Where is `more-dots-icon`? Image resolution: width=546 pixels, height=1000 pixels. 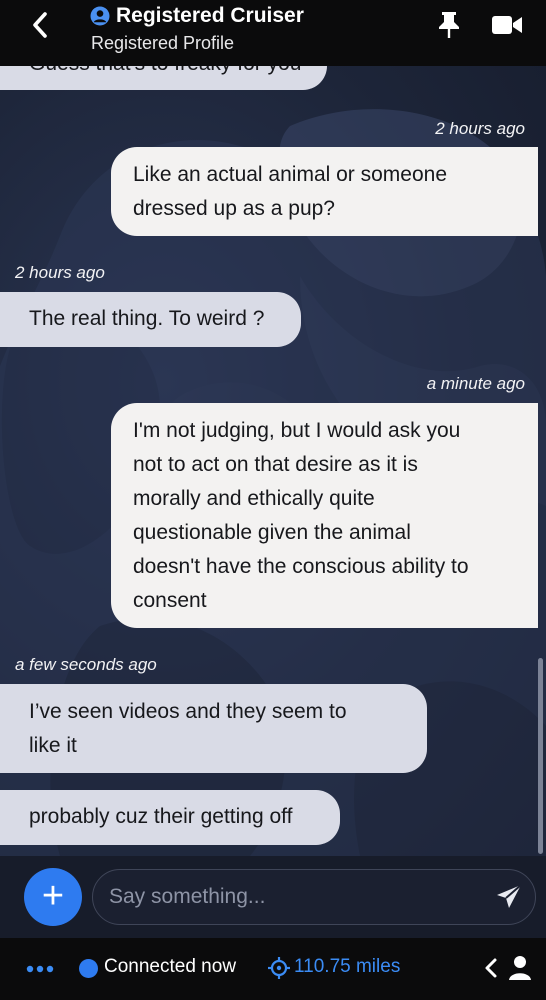 more-dots-icon is located at coordinates (40, 969).